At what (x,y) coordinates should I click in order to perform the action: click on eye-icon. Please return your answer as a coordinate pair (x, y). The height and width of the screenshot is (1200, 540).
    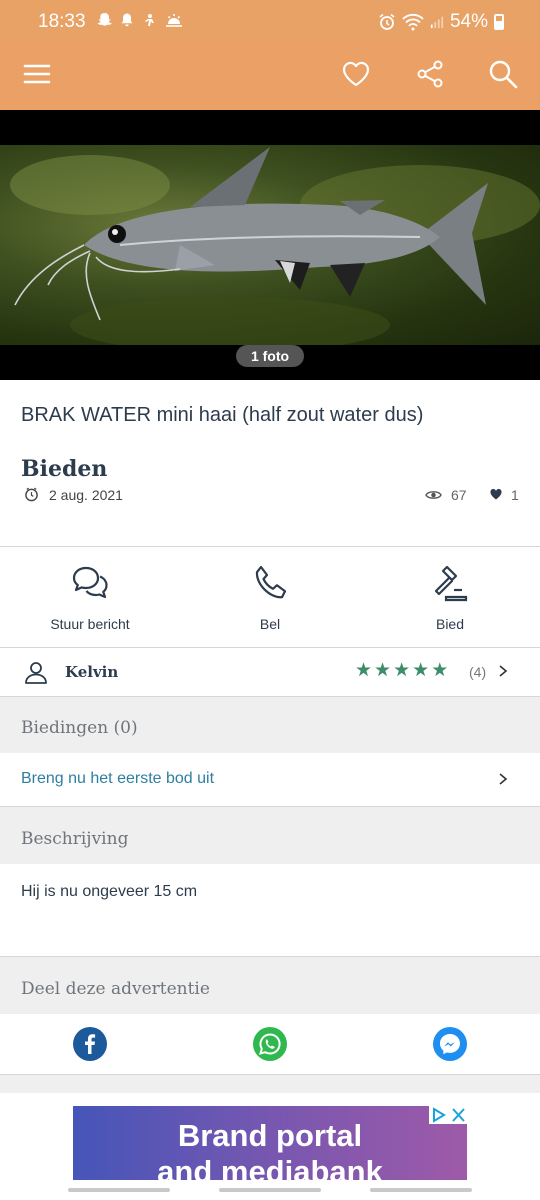
    Looking at the image, I should click on (433, 495).